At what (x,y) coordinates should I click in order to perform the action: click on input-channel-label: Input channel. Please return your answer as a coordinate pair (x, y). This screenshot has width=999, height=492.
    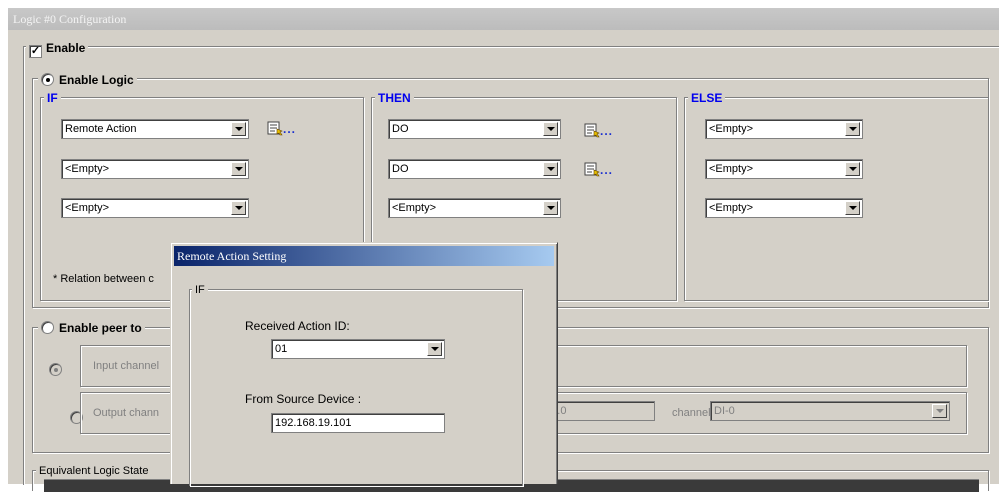
    Looking at the image, I should click on (126, 366).